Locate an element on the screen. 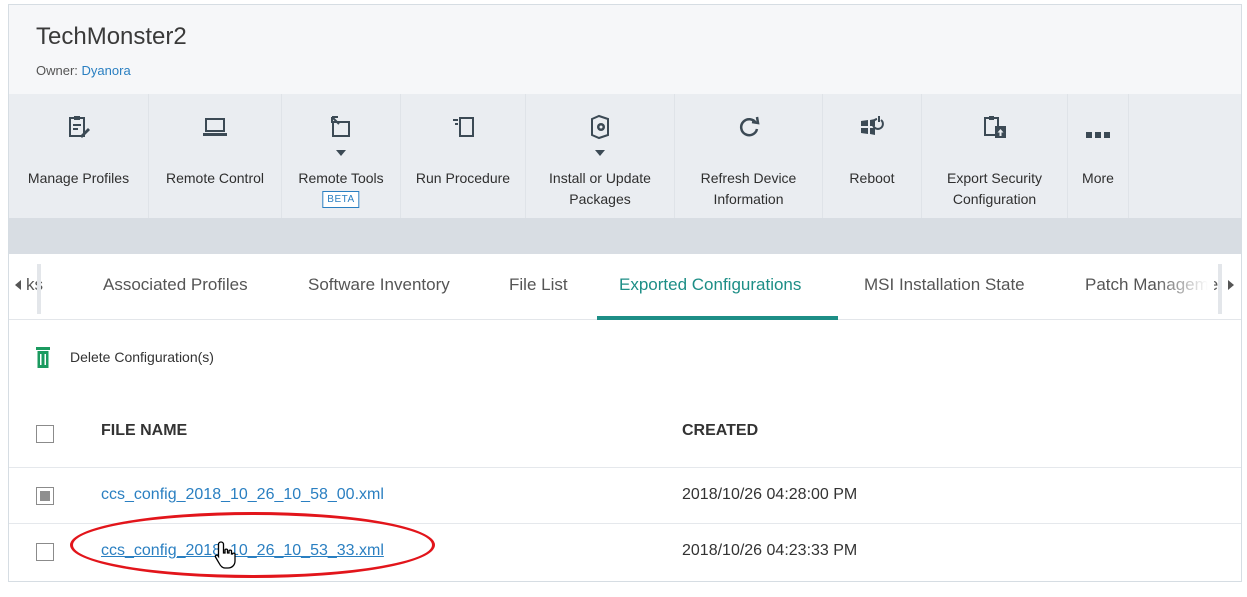  device-title: TechMonster2 is located at coordinates (111, 36).